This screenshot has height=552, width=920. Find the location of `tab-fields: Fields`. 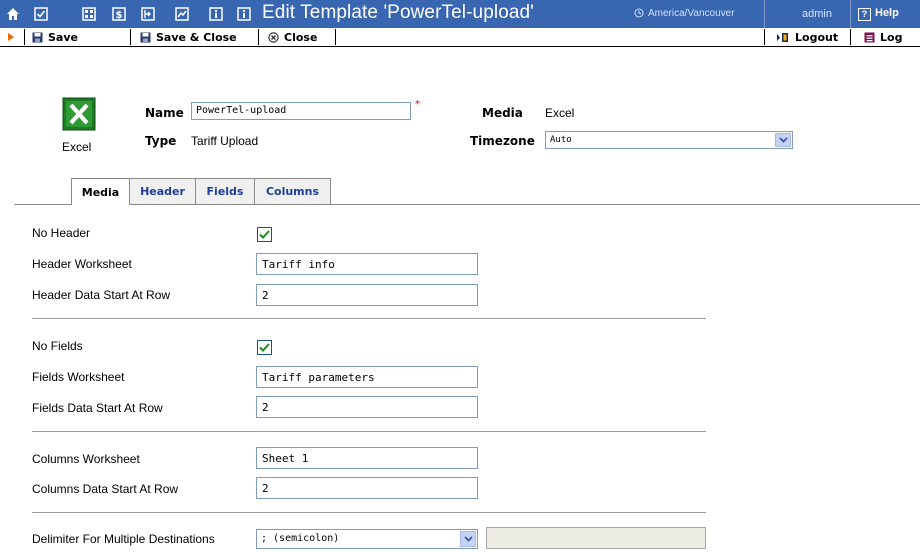

tab-fields: Fields is located at coordinates (225, 191).